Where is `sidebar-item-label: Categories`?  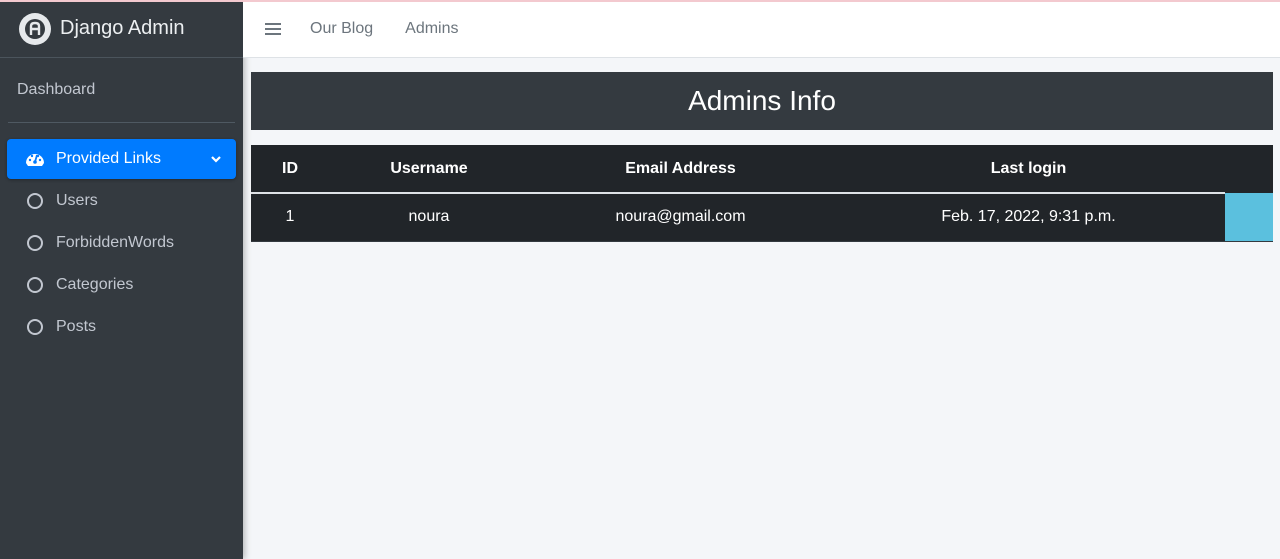 sidebar-item-label: Categories is located at coordinates (95, 284).